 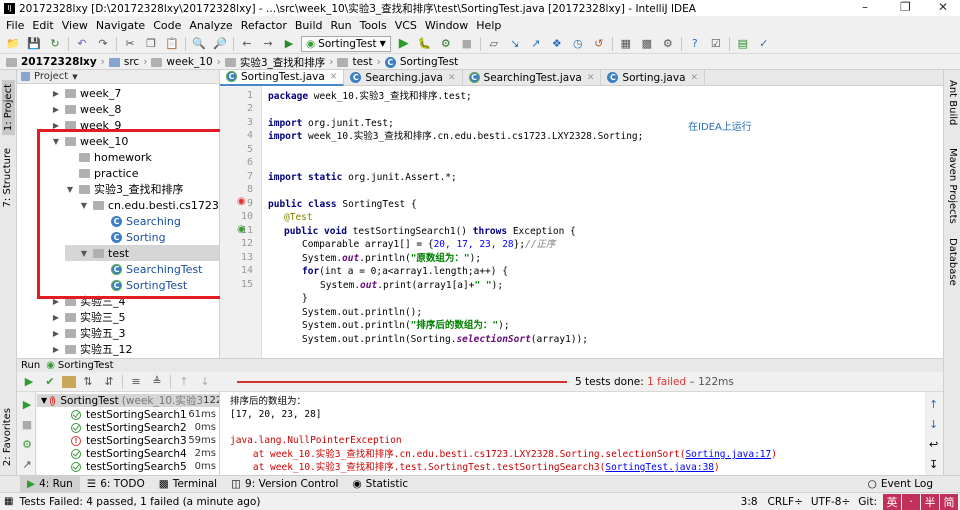 I want to click on breadcrumb-class: C SortingTest, so click(x=421, y=62).